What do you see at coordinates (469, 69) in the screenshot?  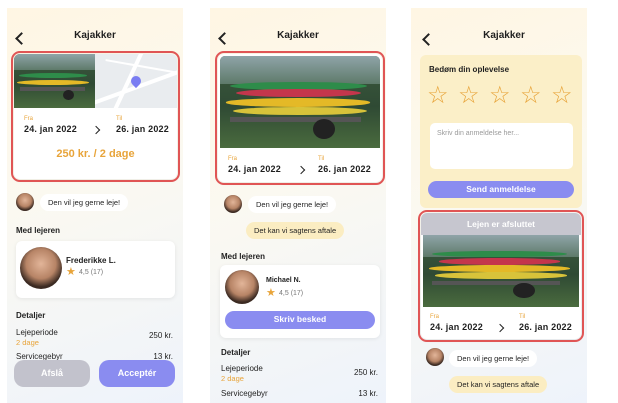 I see `review-title: Bedøm din oplevelse` at bounding box center [469, 69].